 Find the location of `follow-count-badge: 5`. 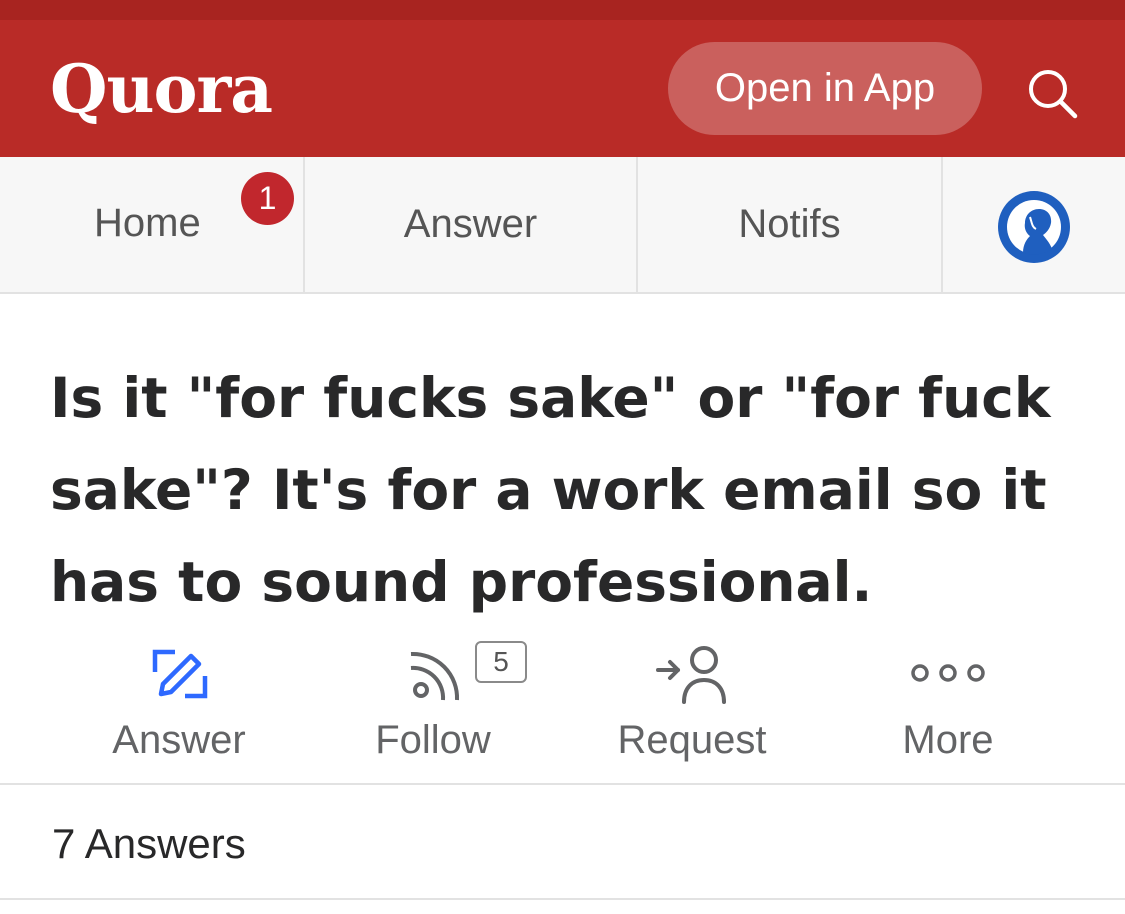

follow-count-badge: 5 is located at coordinates (501, 662).